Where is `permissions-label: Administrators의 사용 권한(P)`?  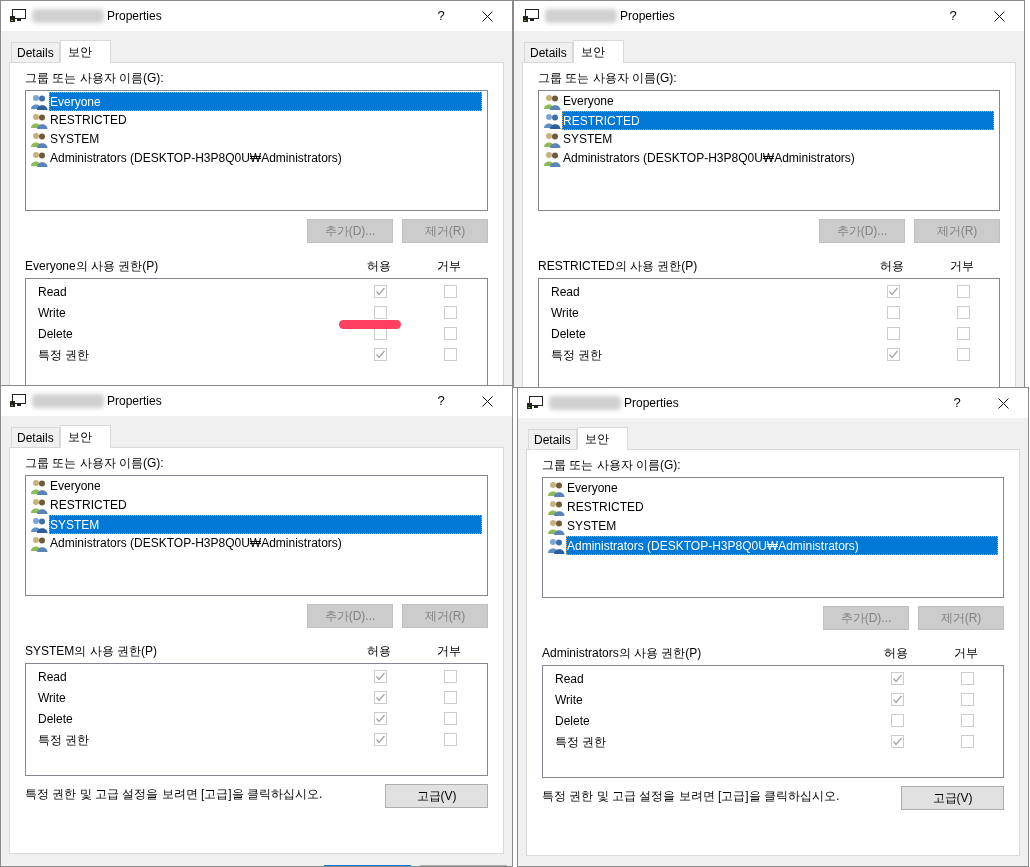 permissions-label: Administrators의 사용 권한(P) is located at coordinates (622, 653).